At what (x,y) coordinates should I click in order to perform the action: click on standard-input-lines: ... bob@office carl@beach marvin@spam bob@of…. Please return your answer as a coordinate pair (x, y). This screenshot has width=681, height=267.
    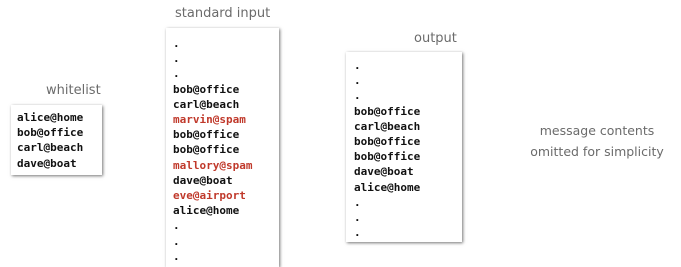
    Looking at the image, I should click on (226, 150).